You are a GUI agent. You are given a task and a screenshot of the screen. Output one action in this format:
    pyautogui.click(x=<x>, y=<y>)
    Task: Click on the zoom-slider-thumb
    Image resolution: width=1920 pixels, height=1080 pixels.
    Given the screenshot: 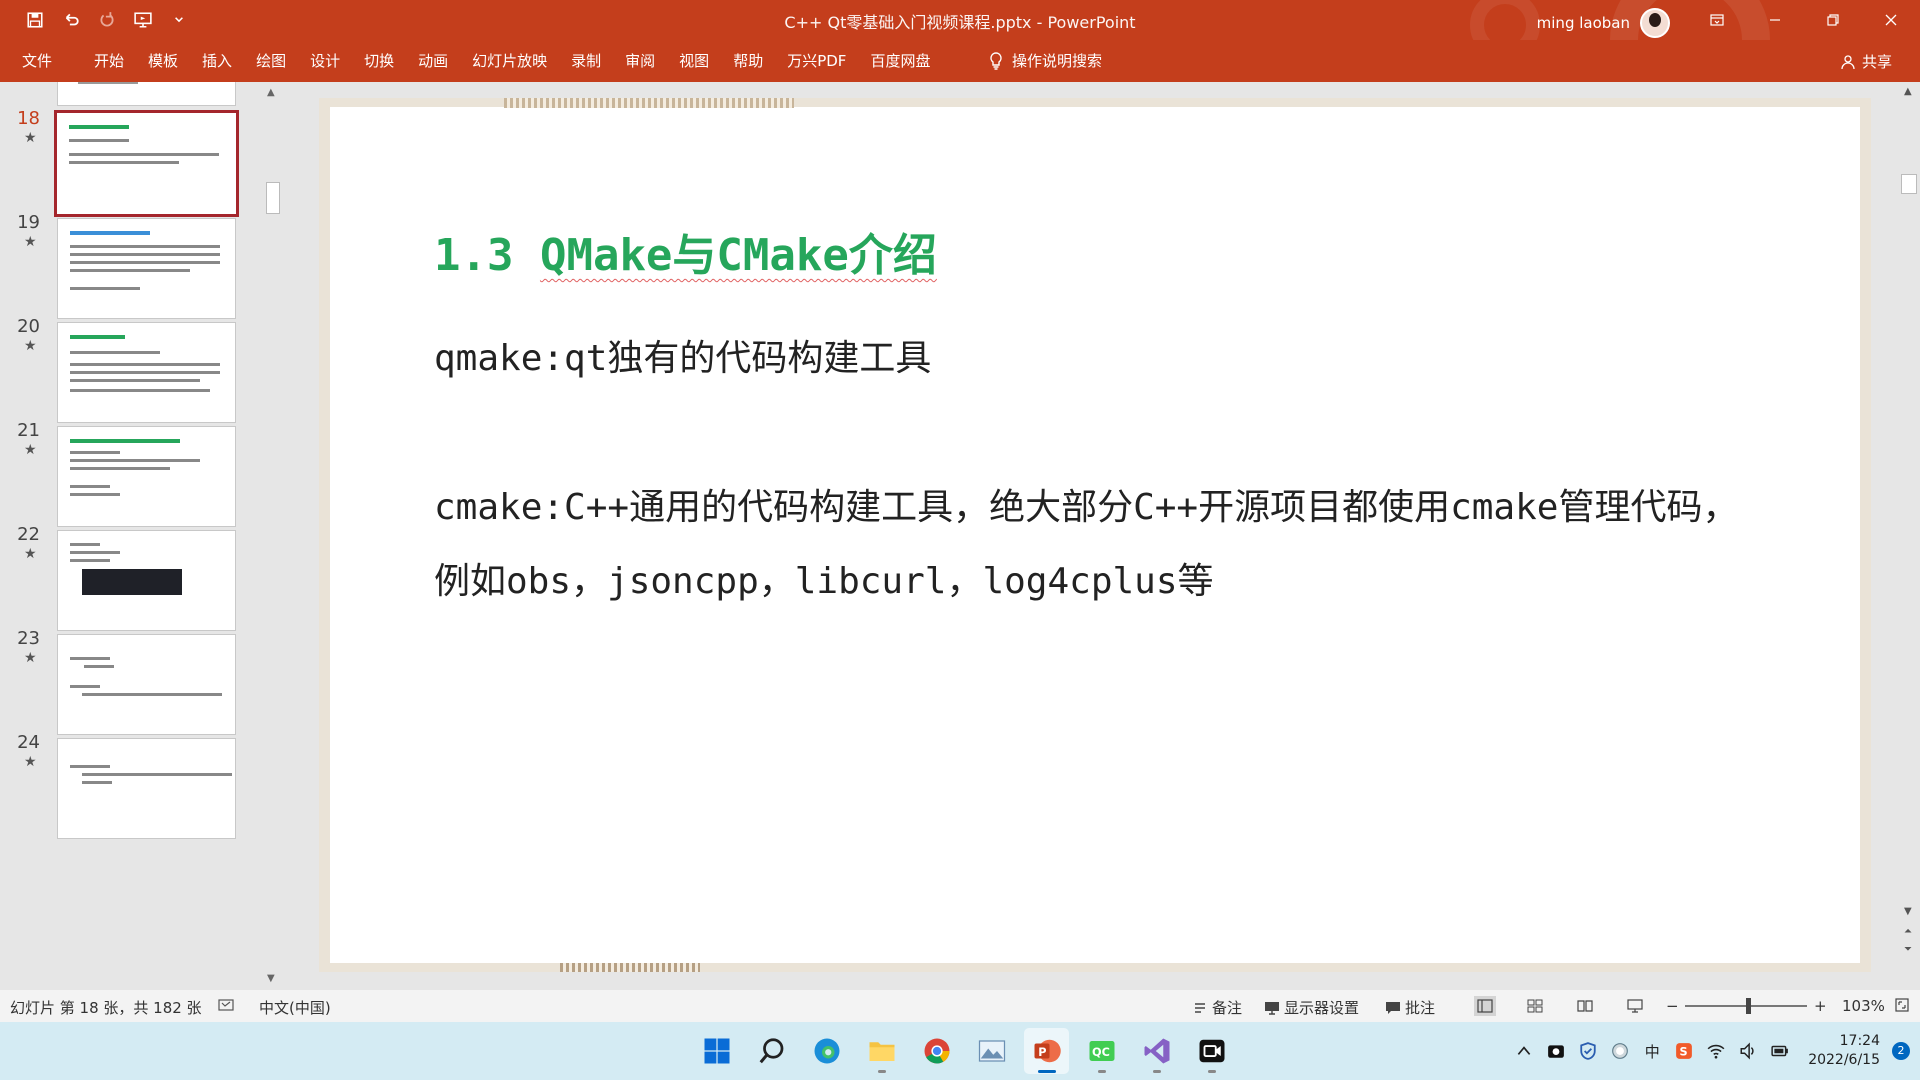 What is the action you would take?
    pyautogui.click(x=1748, y=1006)
    